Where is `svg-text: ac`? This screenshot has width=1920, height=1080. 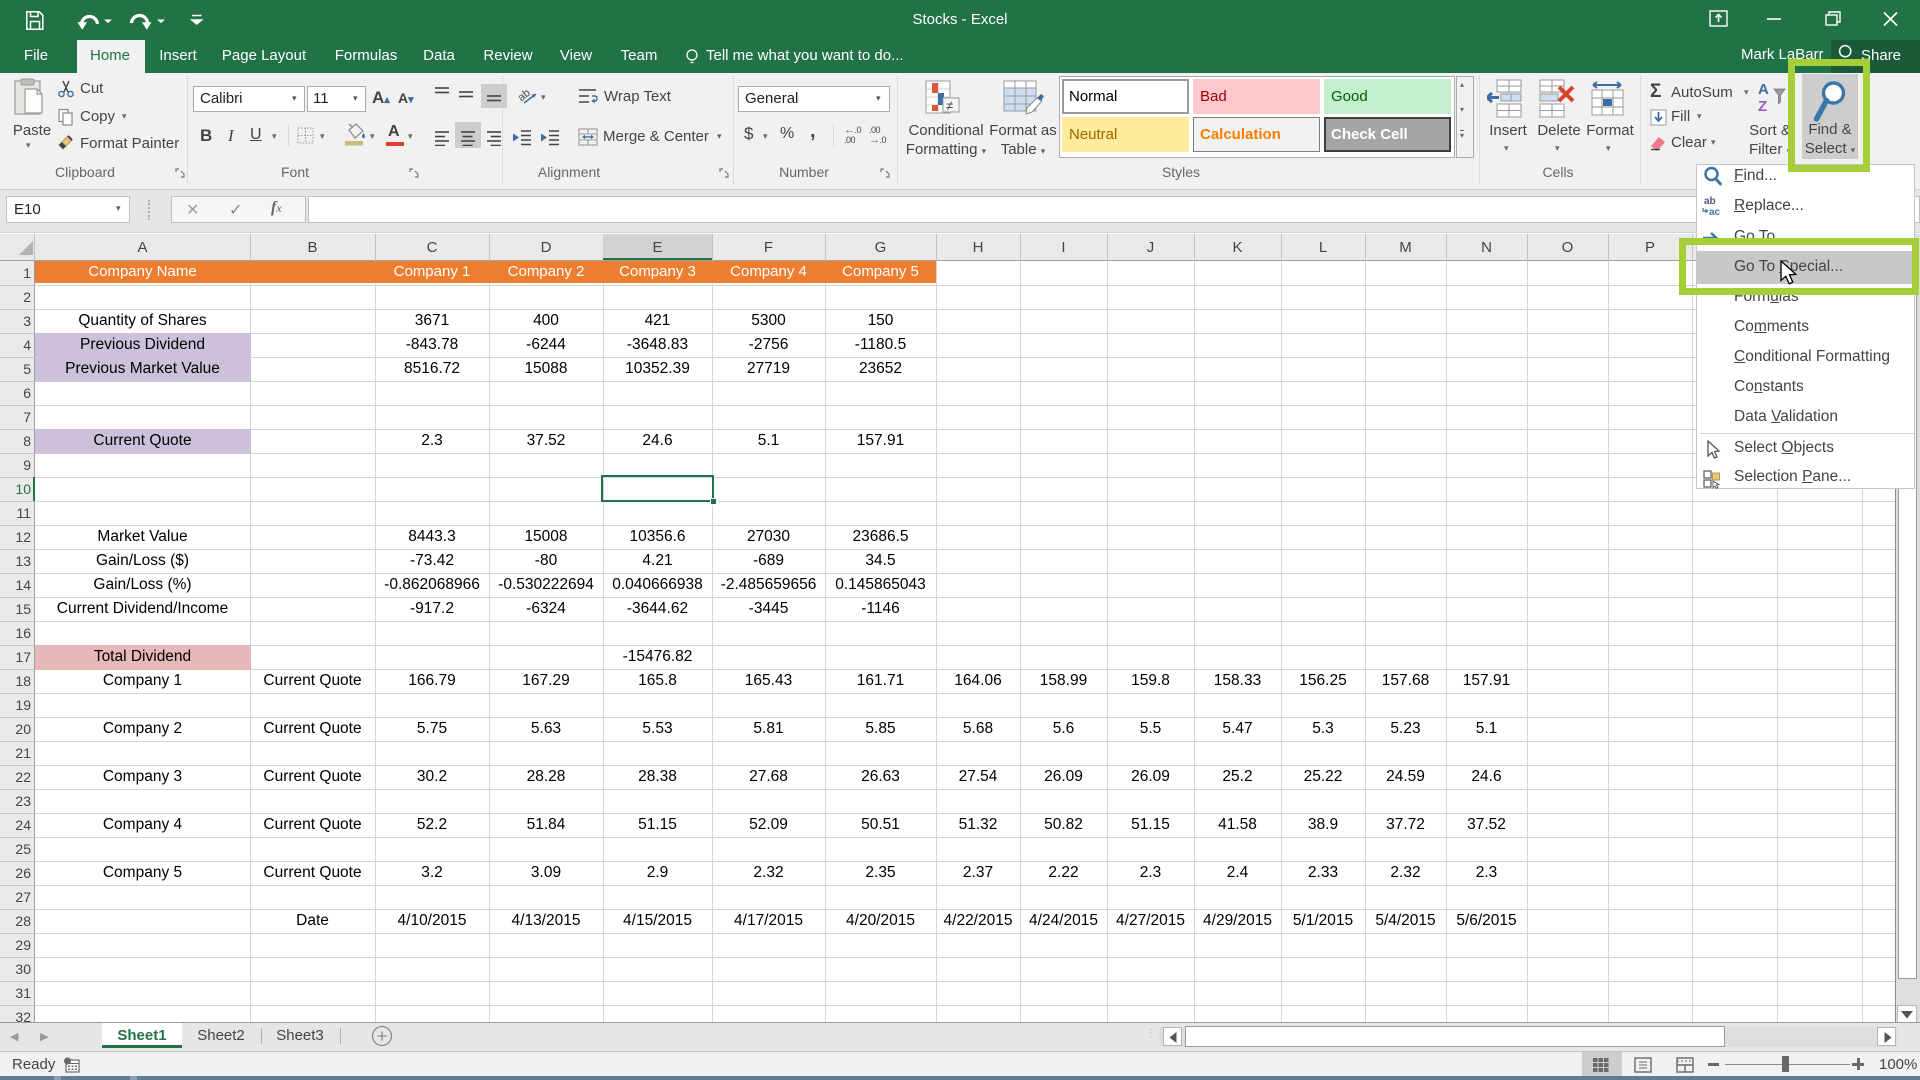
svg-text: ac is located at coordinates (1715, 212).